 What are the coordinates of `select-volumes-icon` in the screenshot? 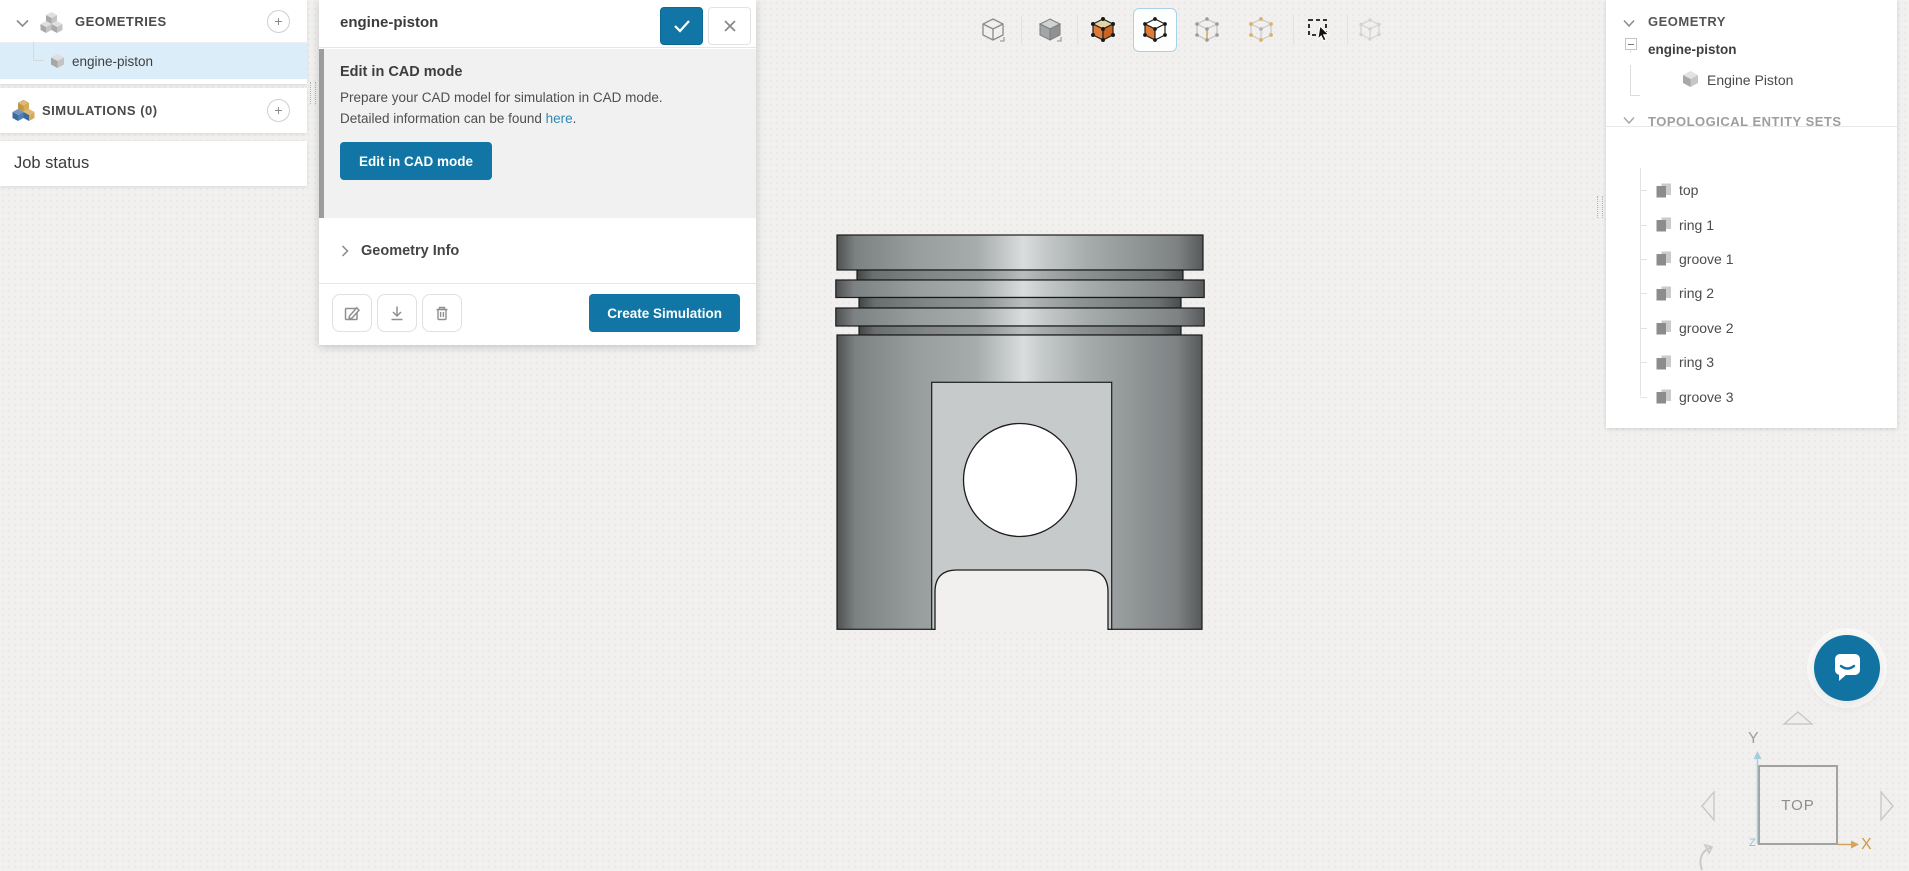 It's located at (1103, 29).